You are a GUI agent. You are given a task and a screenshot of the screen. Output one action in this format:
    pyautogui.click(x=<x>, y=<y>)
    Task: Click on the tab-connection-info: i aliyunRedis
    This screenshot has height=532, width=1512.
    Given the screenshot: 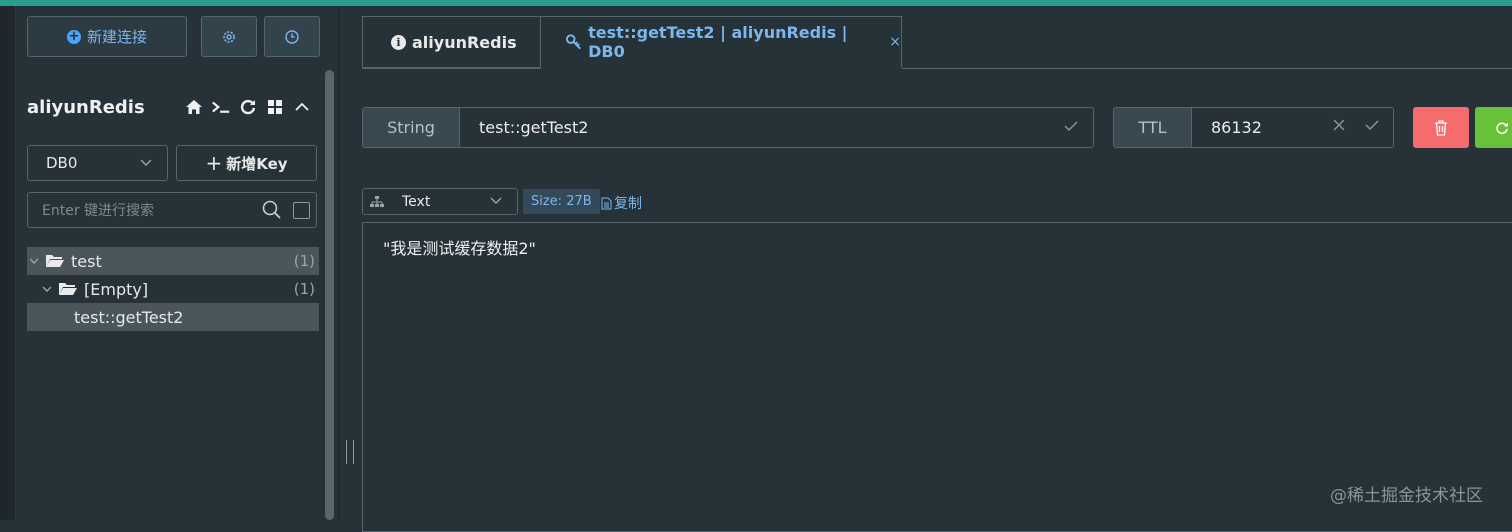 What is the action you would take?
    pyautogui.click(x=451, y=42)
    